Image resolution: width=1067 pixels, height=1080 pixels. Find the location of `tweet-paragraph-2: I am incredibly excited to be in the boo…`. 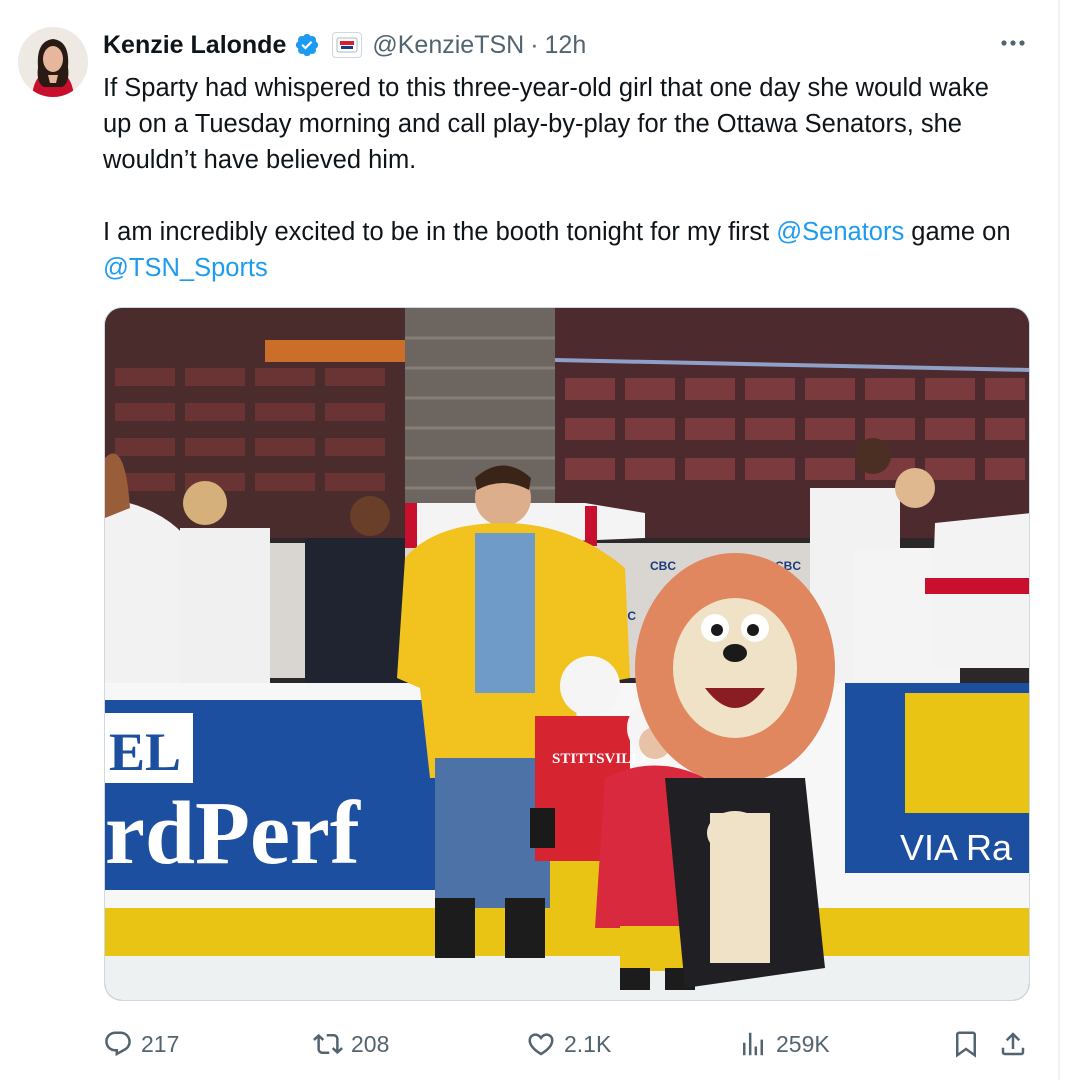

tweet-paragraph-2: I am incredibly excited to be in the boo… is located at coordinates (563, 250).